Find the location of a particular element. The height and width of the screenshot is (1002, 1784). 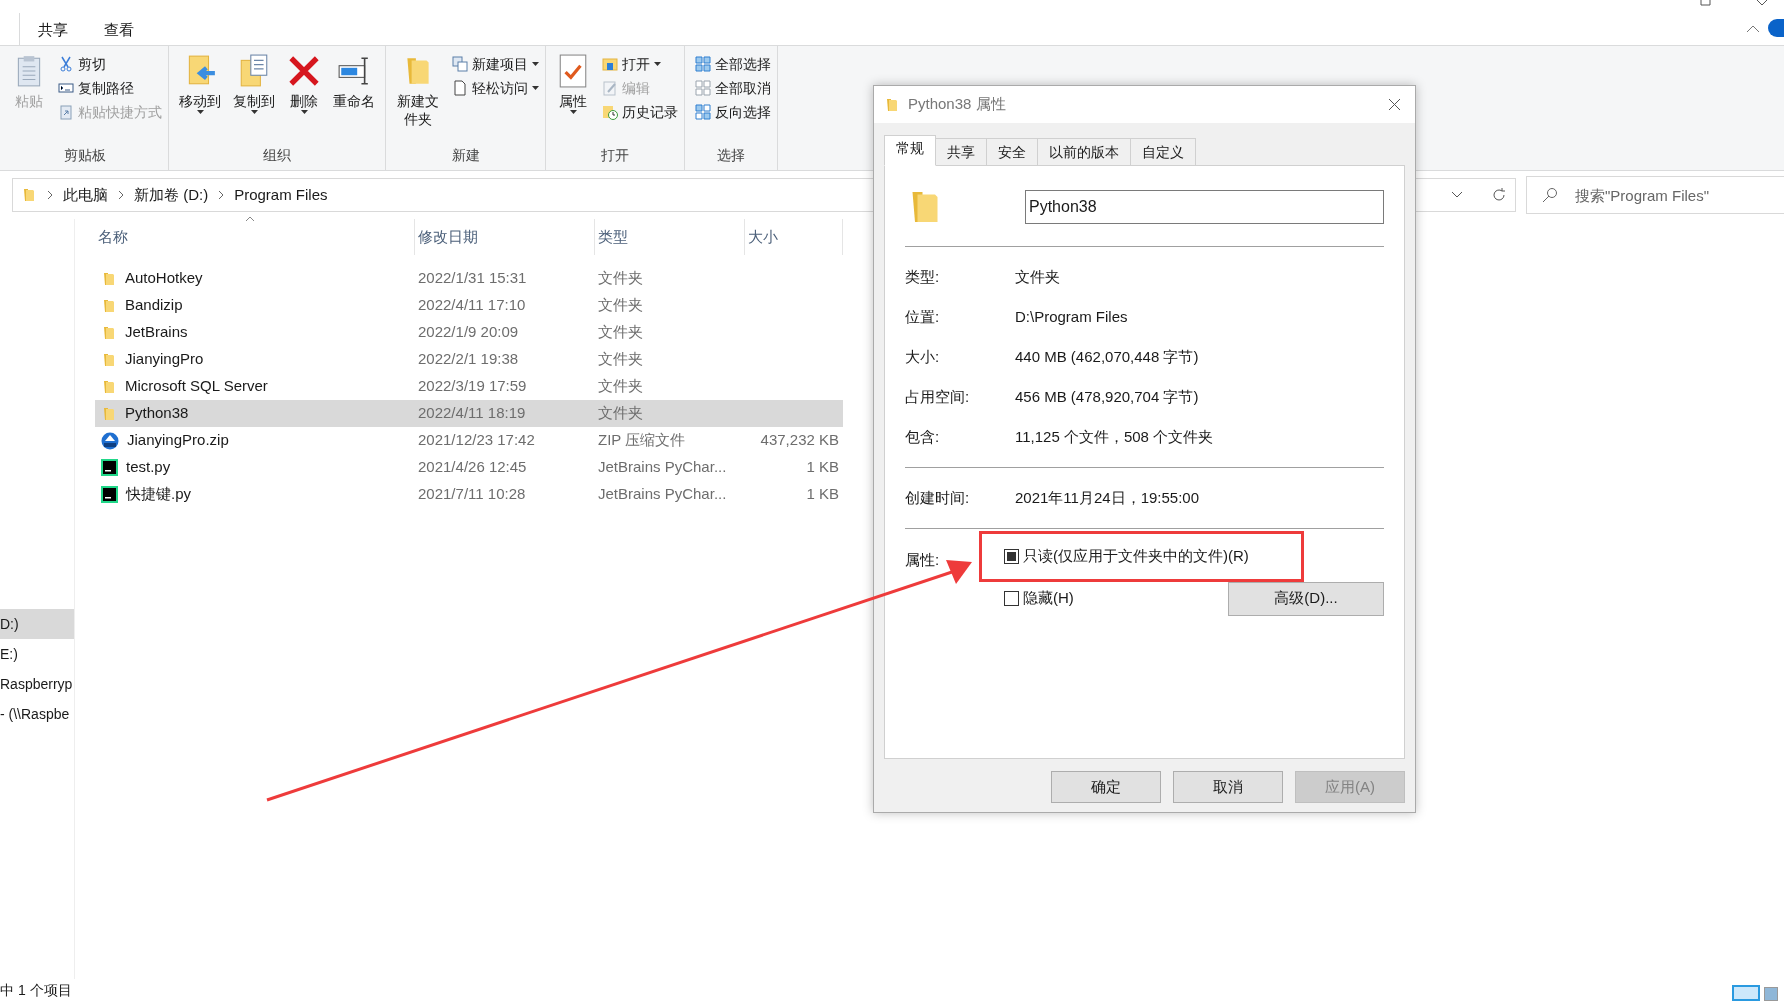

ribbon-button: 全部取消 is located at coordinates (733, 88).